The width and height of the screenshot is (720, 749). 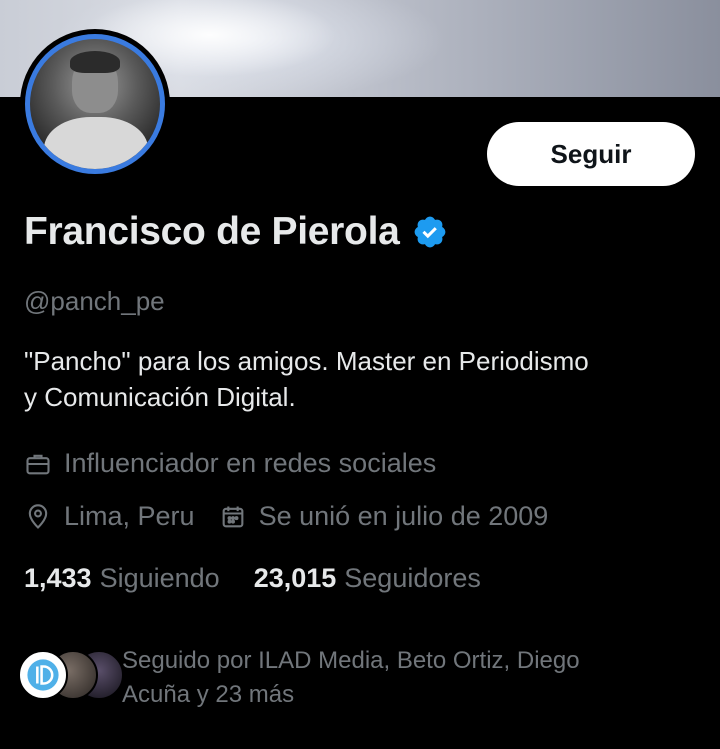 What do you see at coordinates (250, 463) in the screenshot?
I see `profile-category: Influenciador en redes sociales` at bounding box center [250, 463].